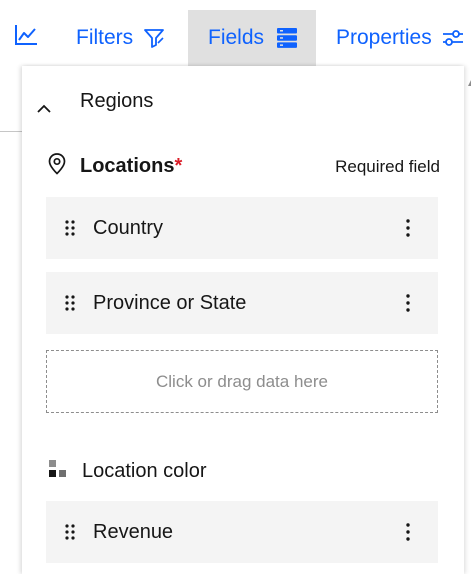  What do you see at coordinates (287, 38) in the screenshot?
I see `fields-stack-icon` at bounding box center [287, 38].